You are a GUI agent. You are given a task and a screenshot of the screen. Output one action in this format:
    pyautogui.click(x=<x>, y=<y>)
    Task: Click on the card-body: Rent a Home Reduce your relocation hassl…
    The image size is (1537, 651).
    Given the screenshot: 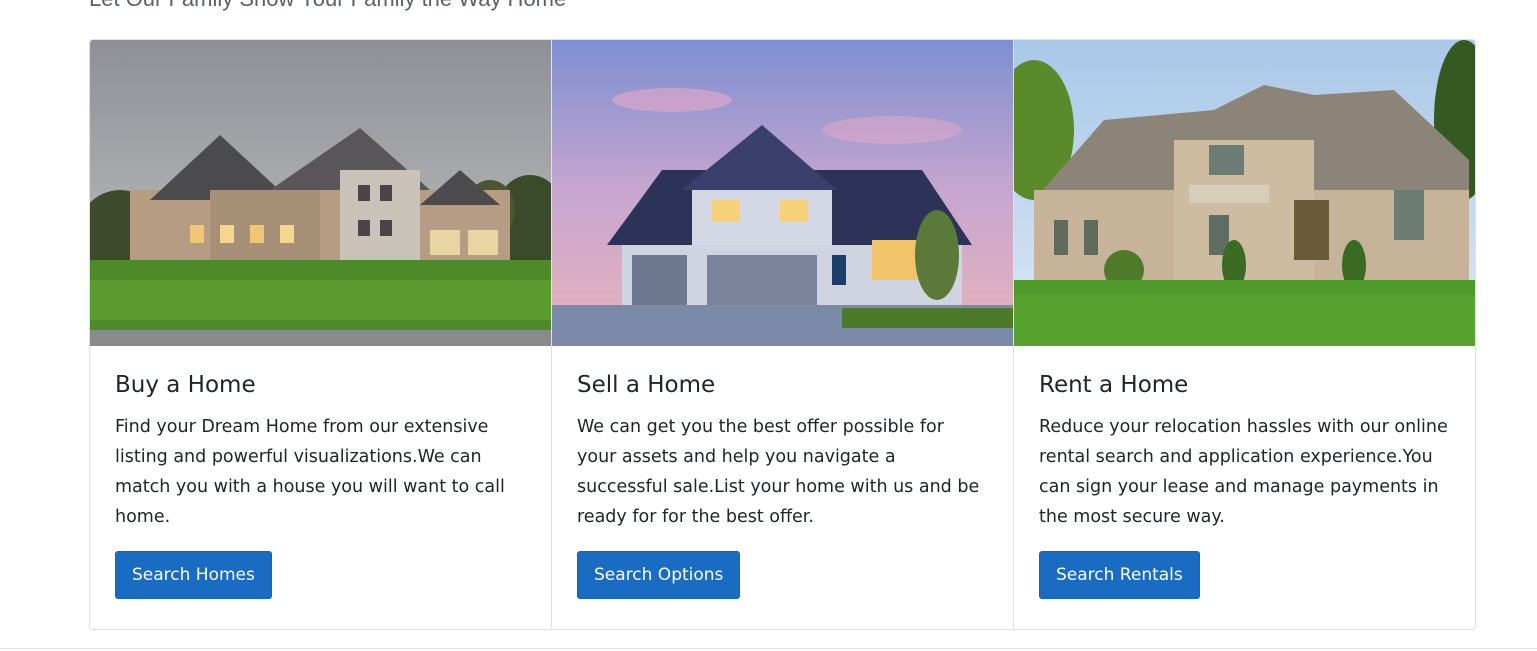 What is the action you would take?
    pyautogui.click(x=1244, y=472)
    